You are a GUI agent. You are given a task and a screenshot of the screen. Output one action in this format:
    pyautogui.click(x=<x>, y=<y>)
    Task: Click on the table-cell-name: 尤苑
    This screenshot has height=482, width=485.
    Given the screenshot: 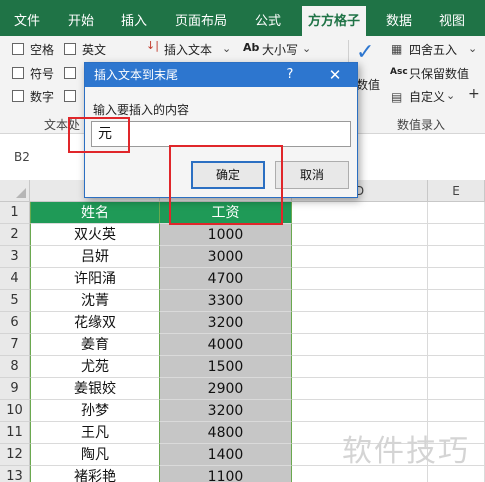 What is the action you would take?
    pyautogui.click(x=95, y=367)
    